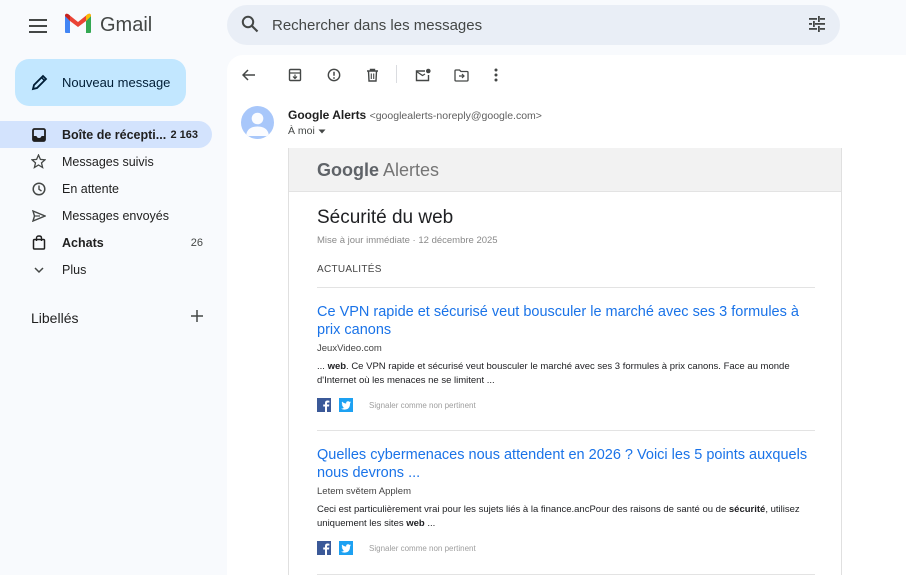 The image size is (906, 575). What do you see at coordinates (38, 242) in the screenshot?
I see `shopping-icon` at bounding box center [38, 242].